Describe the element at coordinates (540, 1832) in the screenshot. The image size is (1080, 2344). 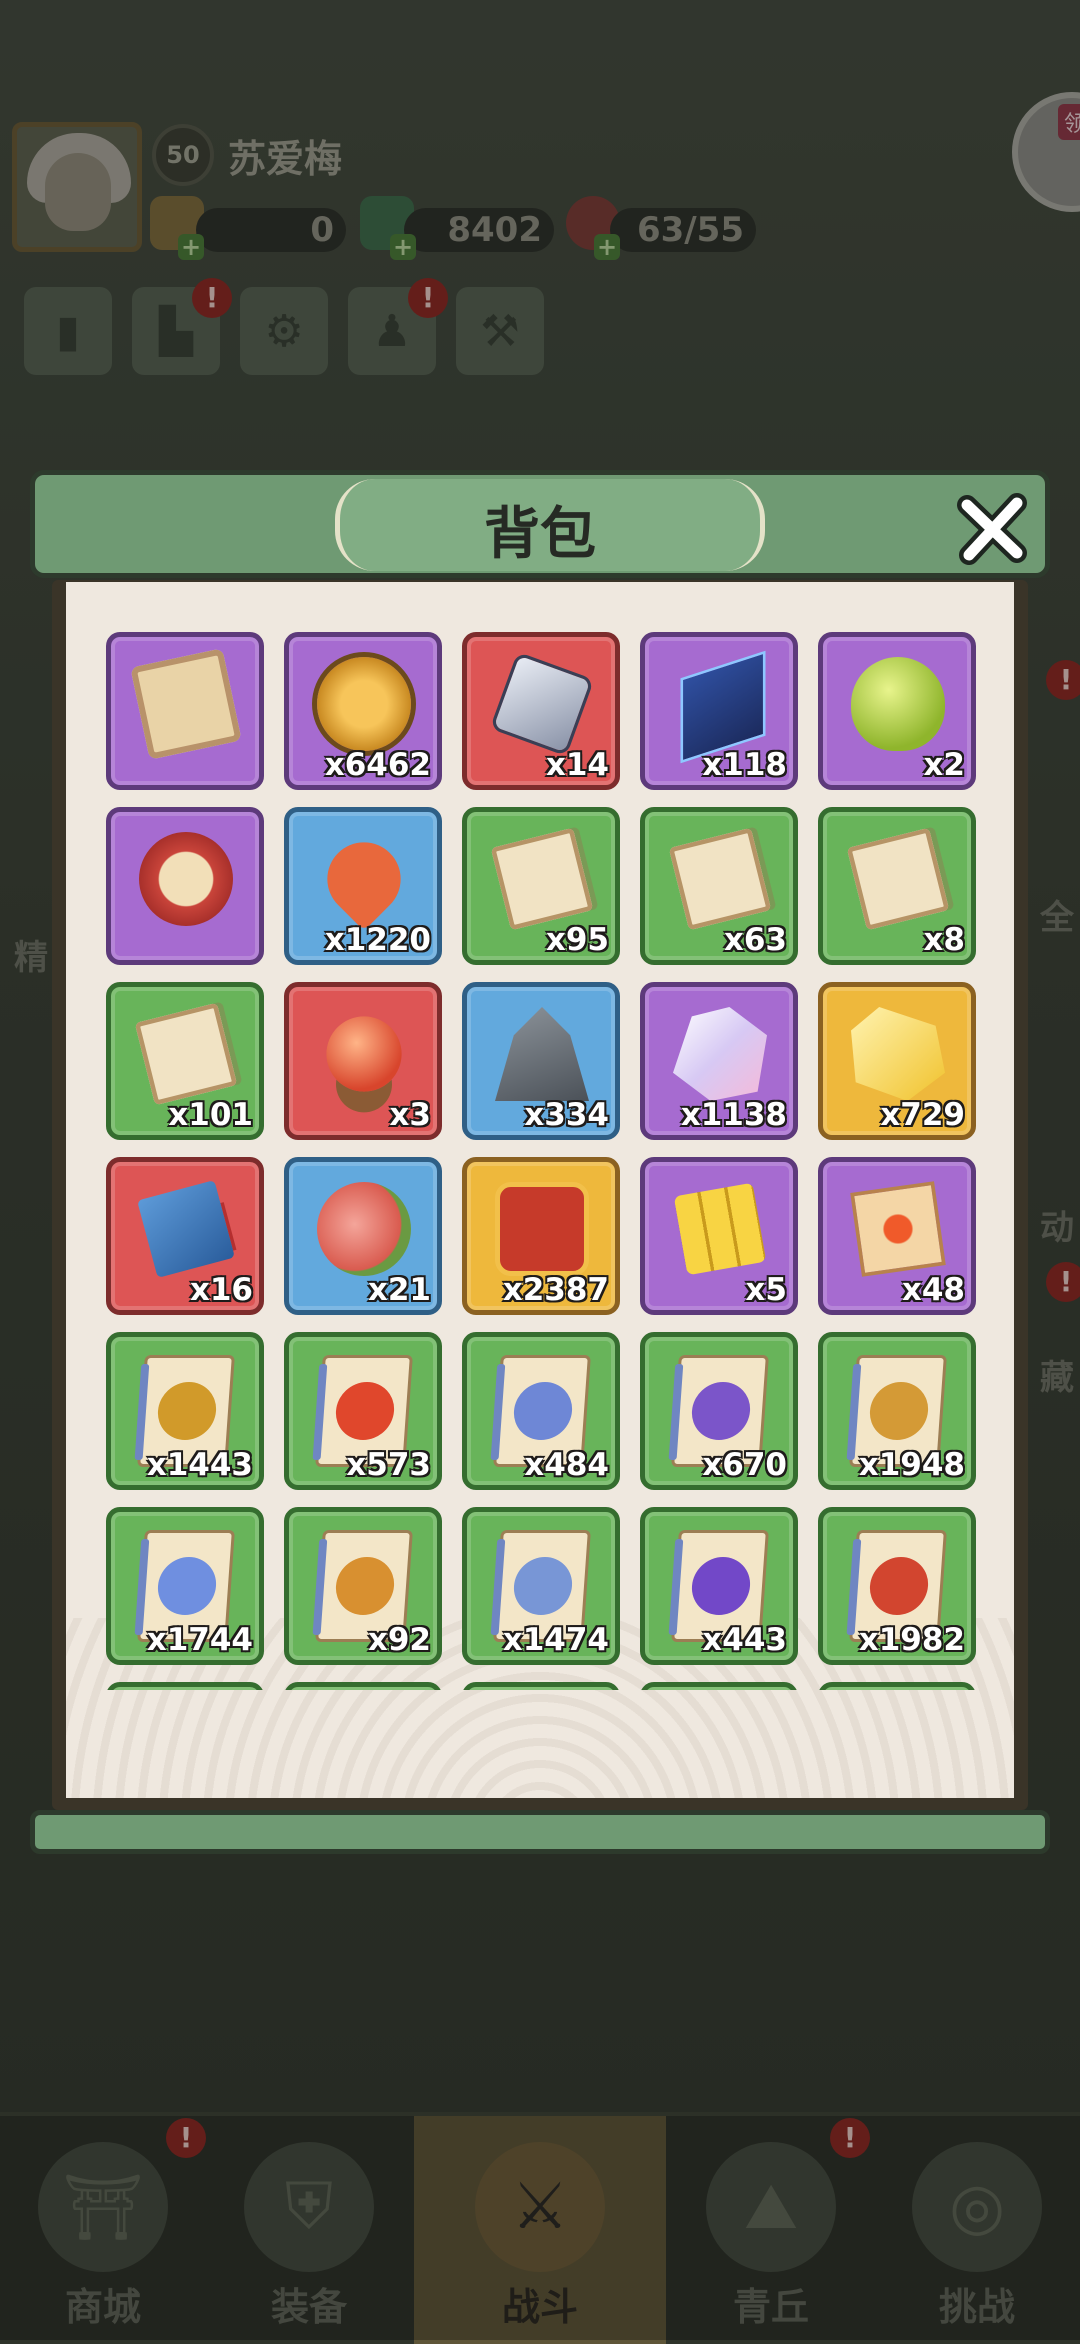
I see `dialog-footer` at that location.